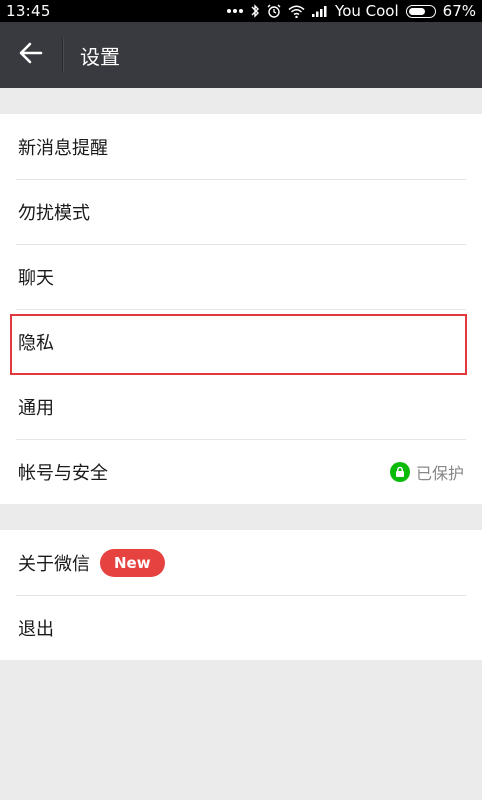  What do you see at coordinates (459, 11) in the screenshot?
I see `battery-percent: 67%` at bounding box center [459, 11].